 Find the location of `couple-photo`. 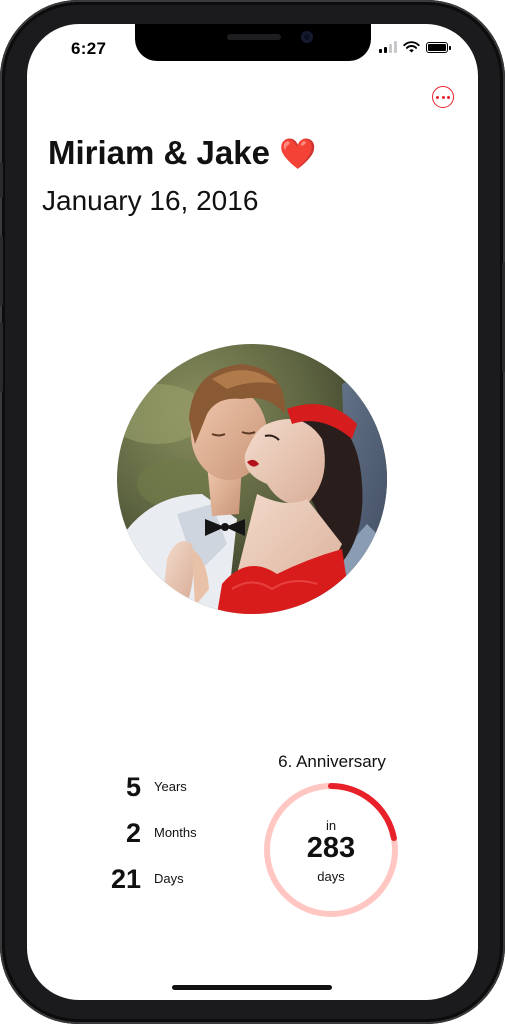

couple-photo is located at coordinates (252, 479).